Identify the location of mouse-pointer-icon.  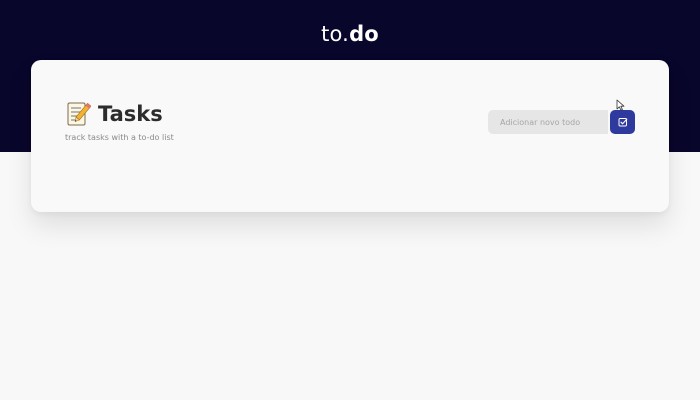
(620, 103).